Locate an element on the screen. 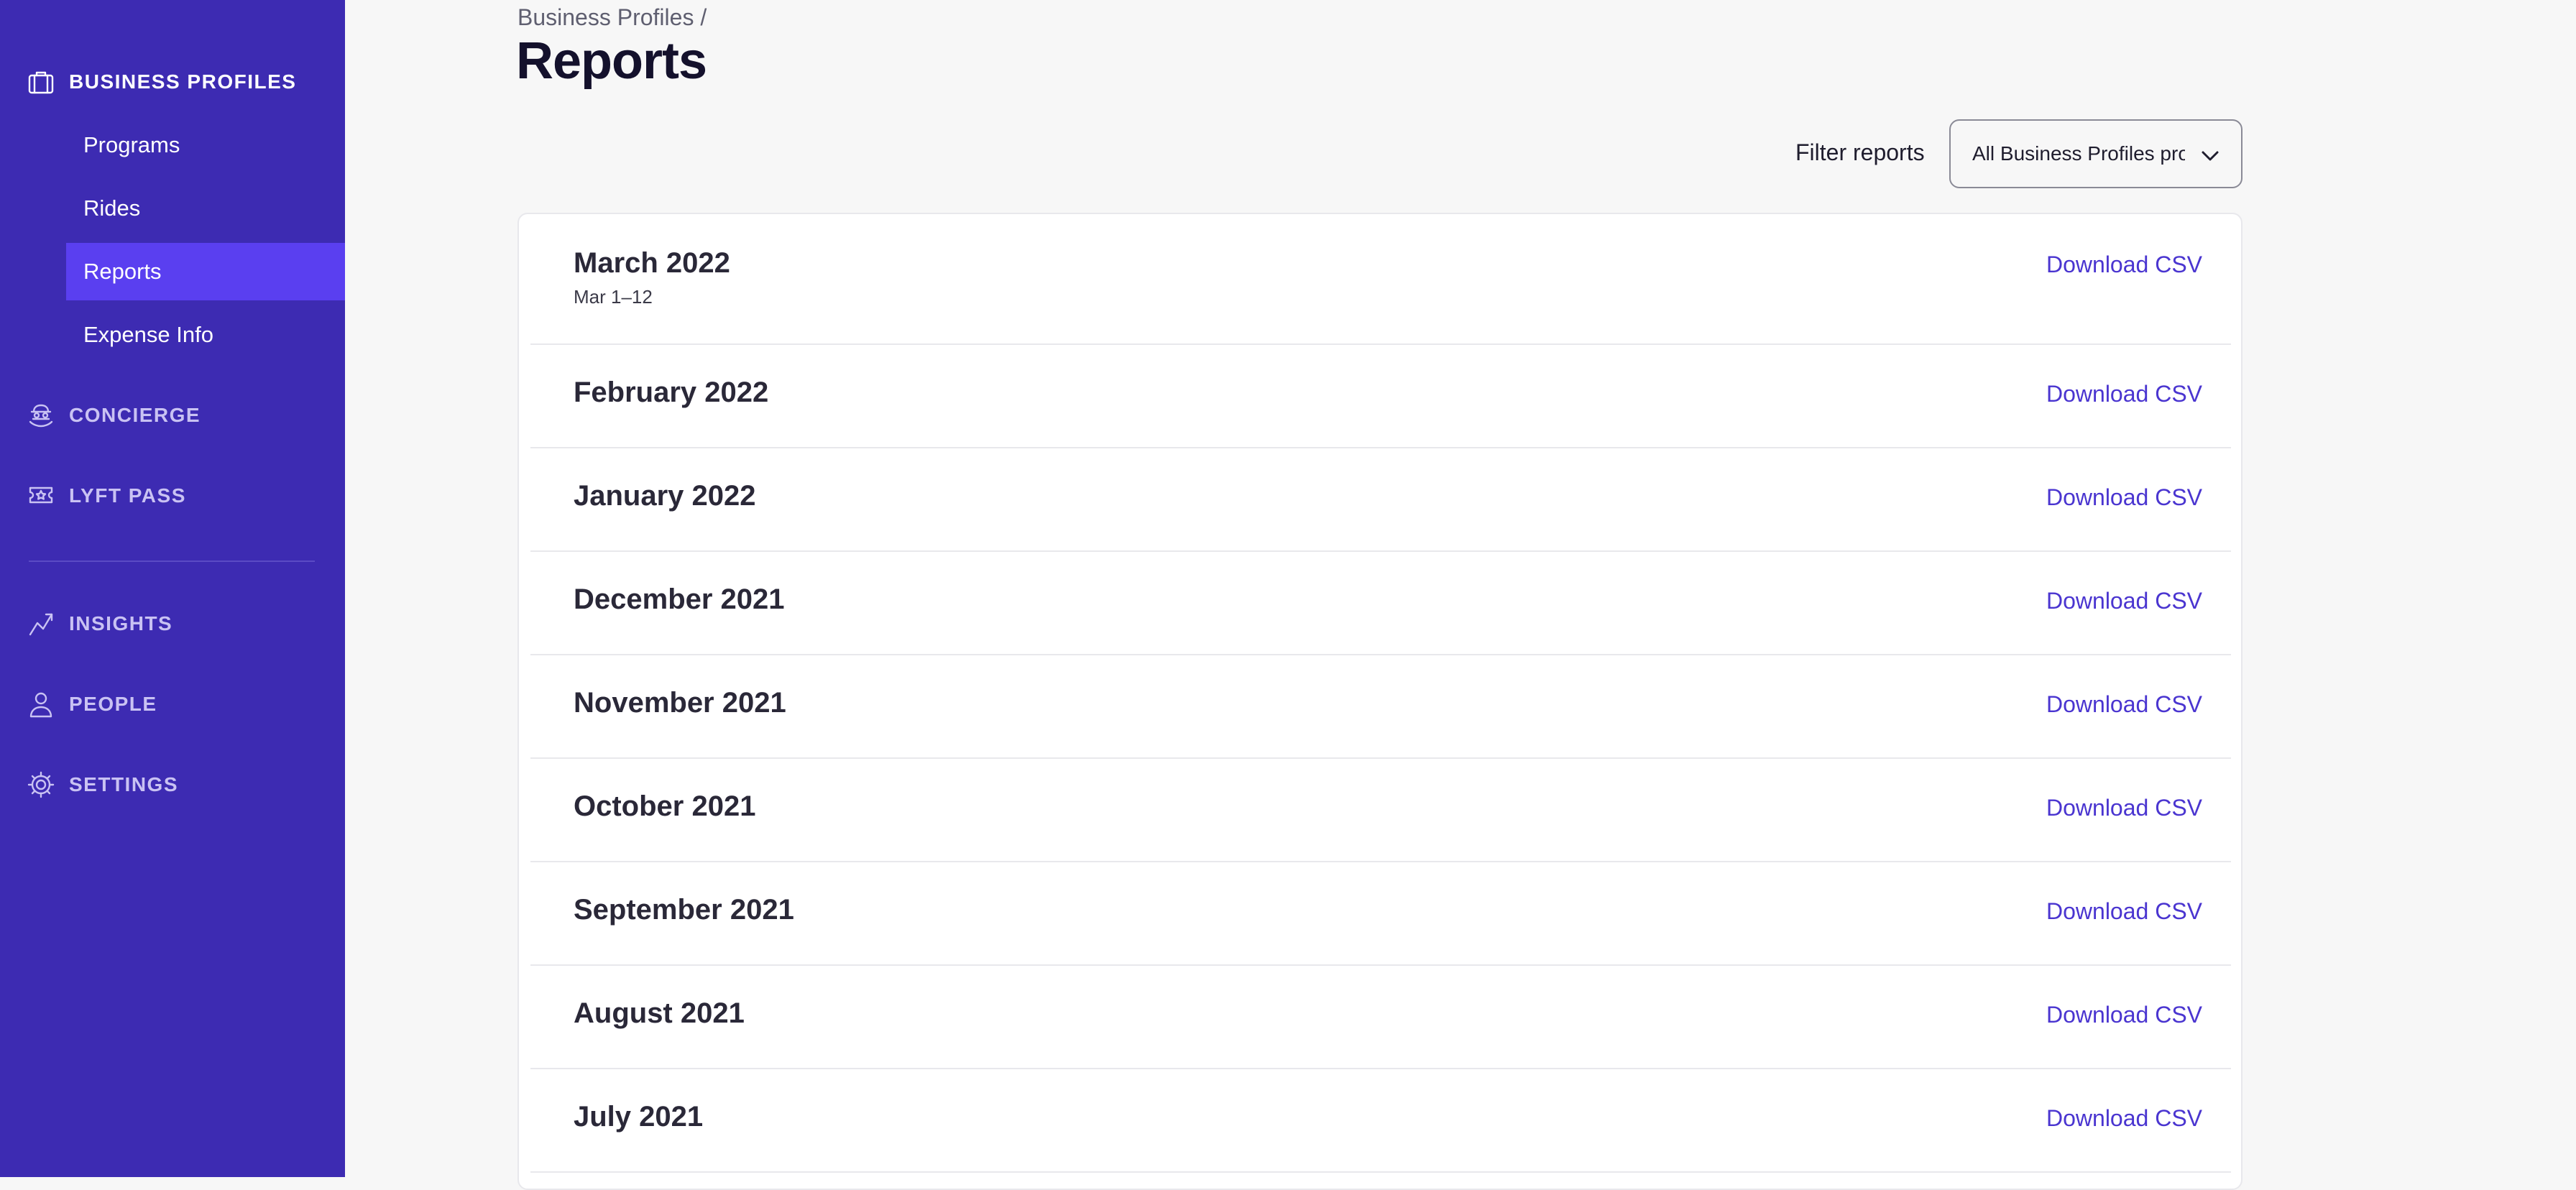 The height and width of the screenshot is (1190, 2576). sidebar-item-expense-info: Expense Info is located at coordinates (205, 335).